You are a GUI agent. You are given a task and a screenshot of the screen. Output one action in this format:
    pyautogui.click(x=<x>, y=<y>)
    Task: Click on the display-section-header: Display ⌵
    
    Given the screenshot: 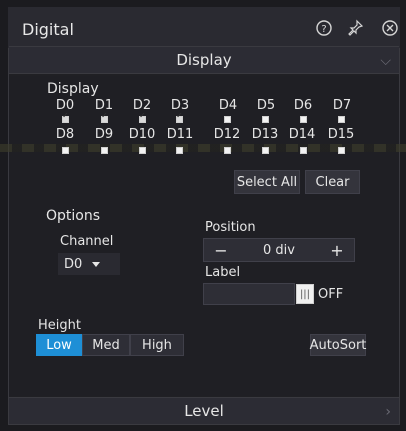 What is the action you would take?
    pyautogui.click(x=204, y=60)
    